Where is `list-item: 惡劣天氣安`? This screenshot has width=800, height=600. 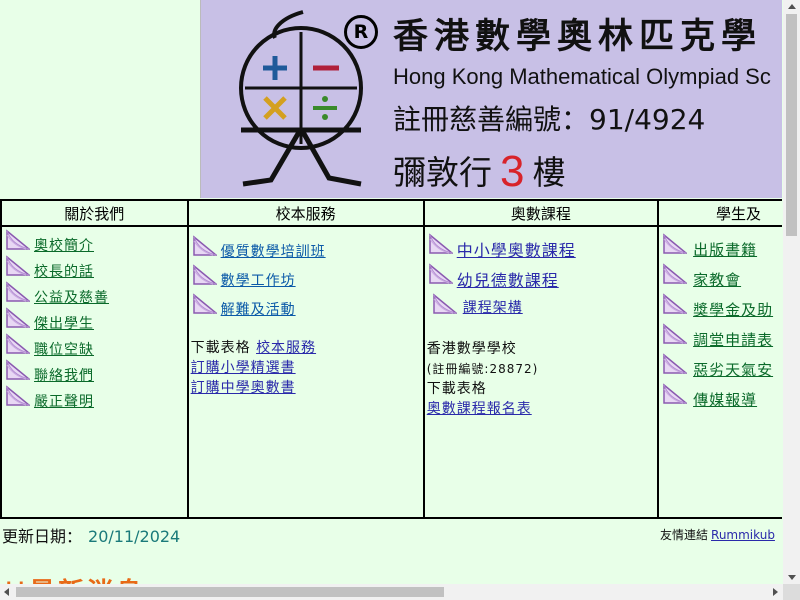 list-item: 惡劣天氣安 is located at coordinates (720, 366).